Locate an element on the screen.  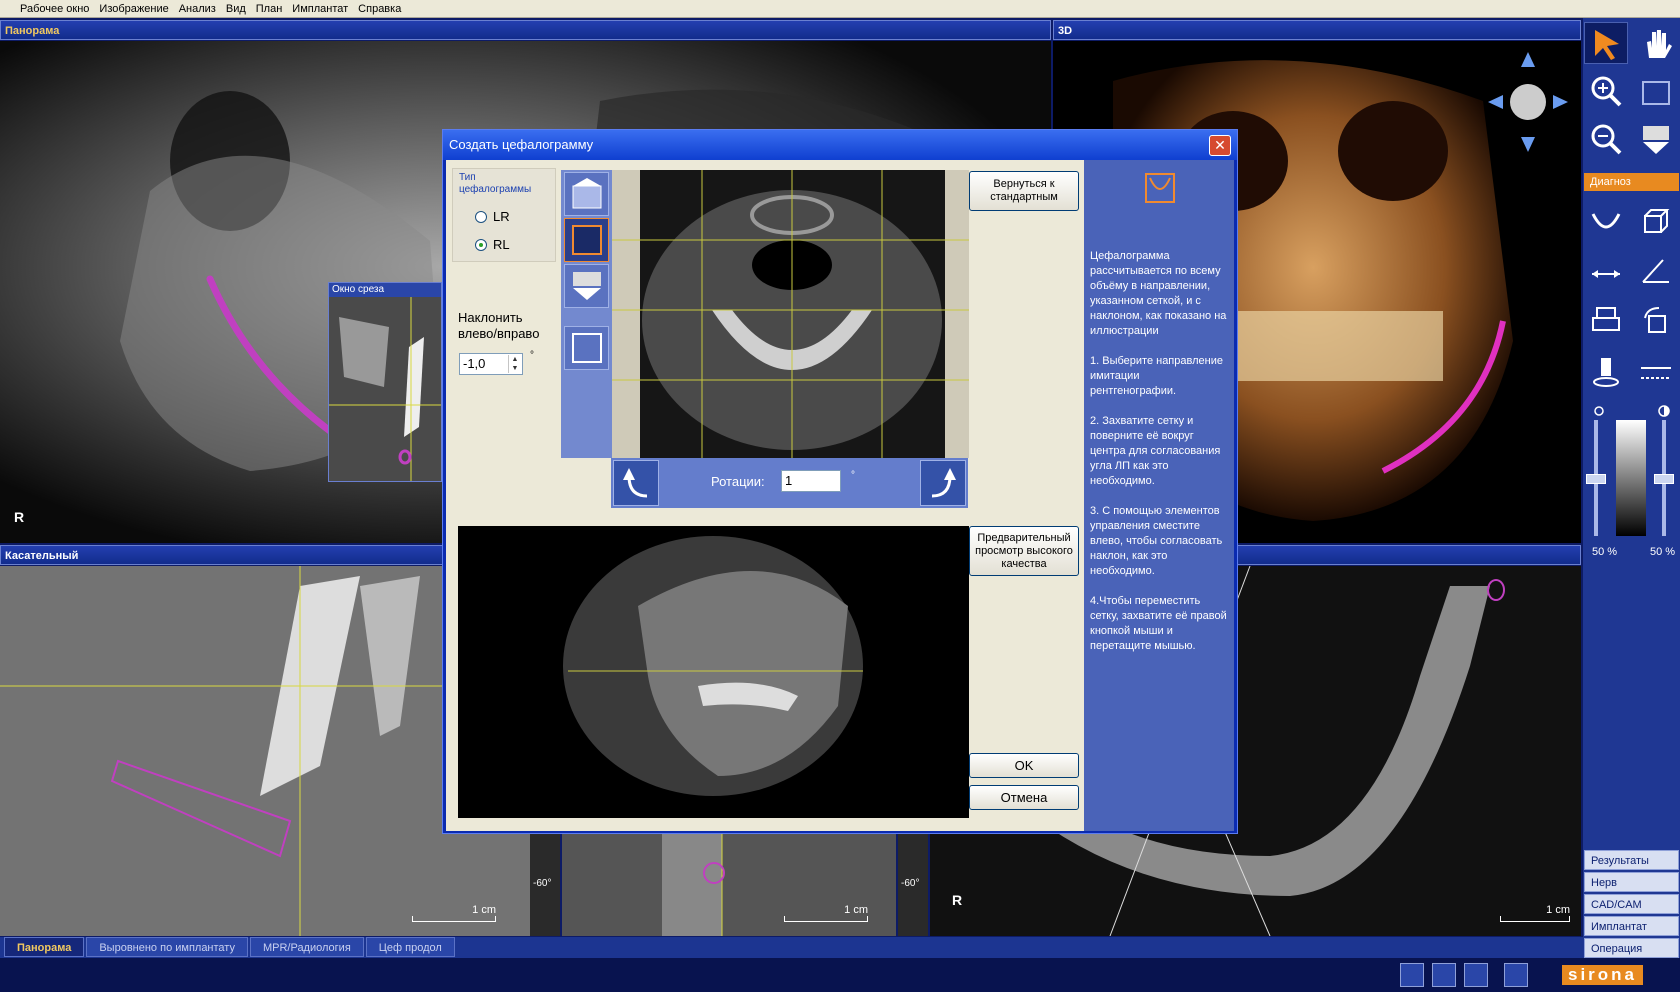
radio-rl: RL is located at coordinates (492, 244).